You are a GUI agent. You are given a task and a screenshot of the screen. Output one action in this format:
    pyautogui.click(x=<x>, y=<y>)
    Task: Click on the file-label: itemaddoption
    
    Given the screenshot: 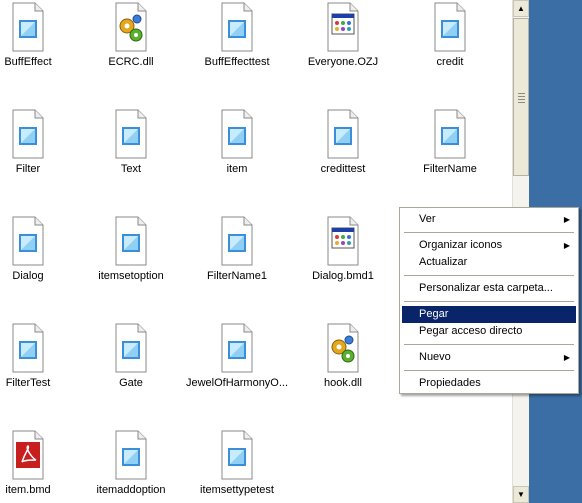 What is the action you would take?
    pyautogui.click(x=131, y=490)
    